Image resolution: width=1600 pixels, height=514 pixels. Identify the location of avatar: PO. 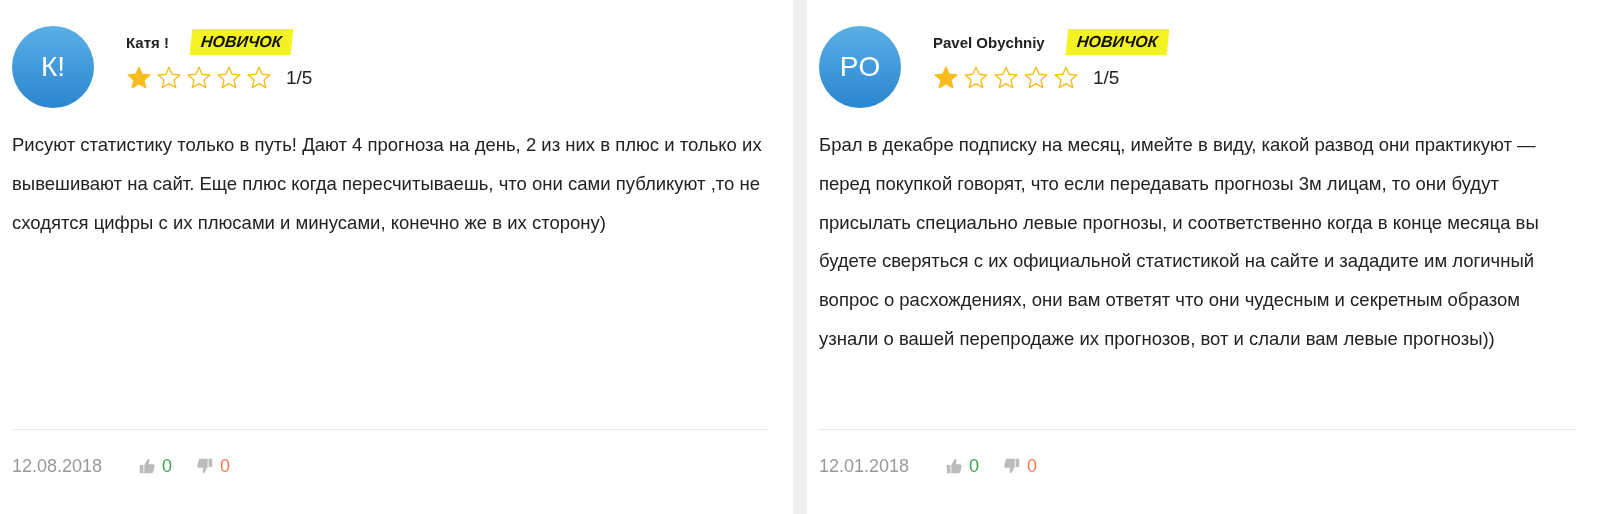
(860, 67).